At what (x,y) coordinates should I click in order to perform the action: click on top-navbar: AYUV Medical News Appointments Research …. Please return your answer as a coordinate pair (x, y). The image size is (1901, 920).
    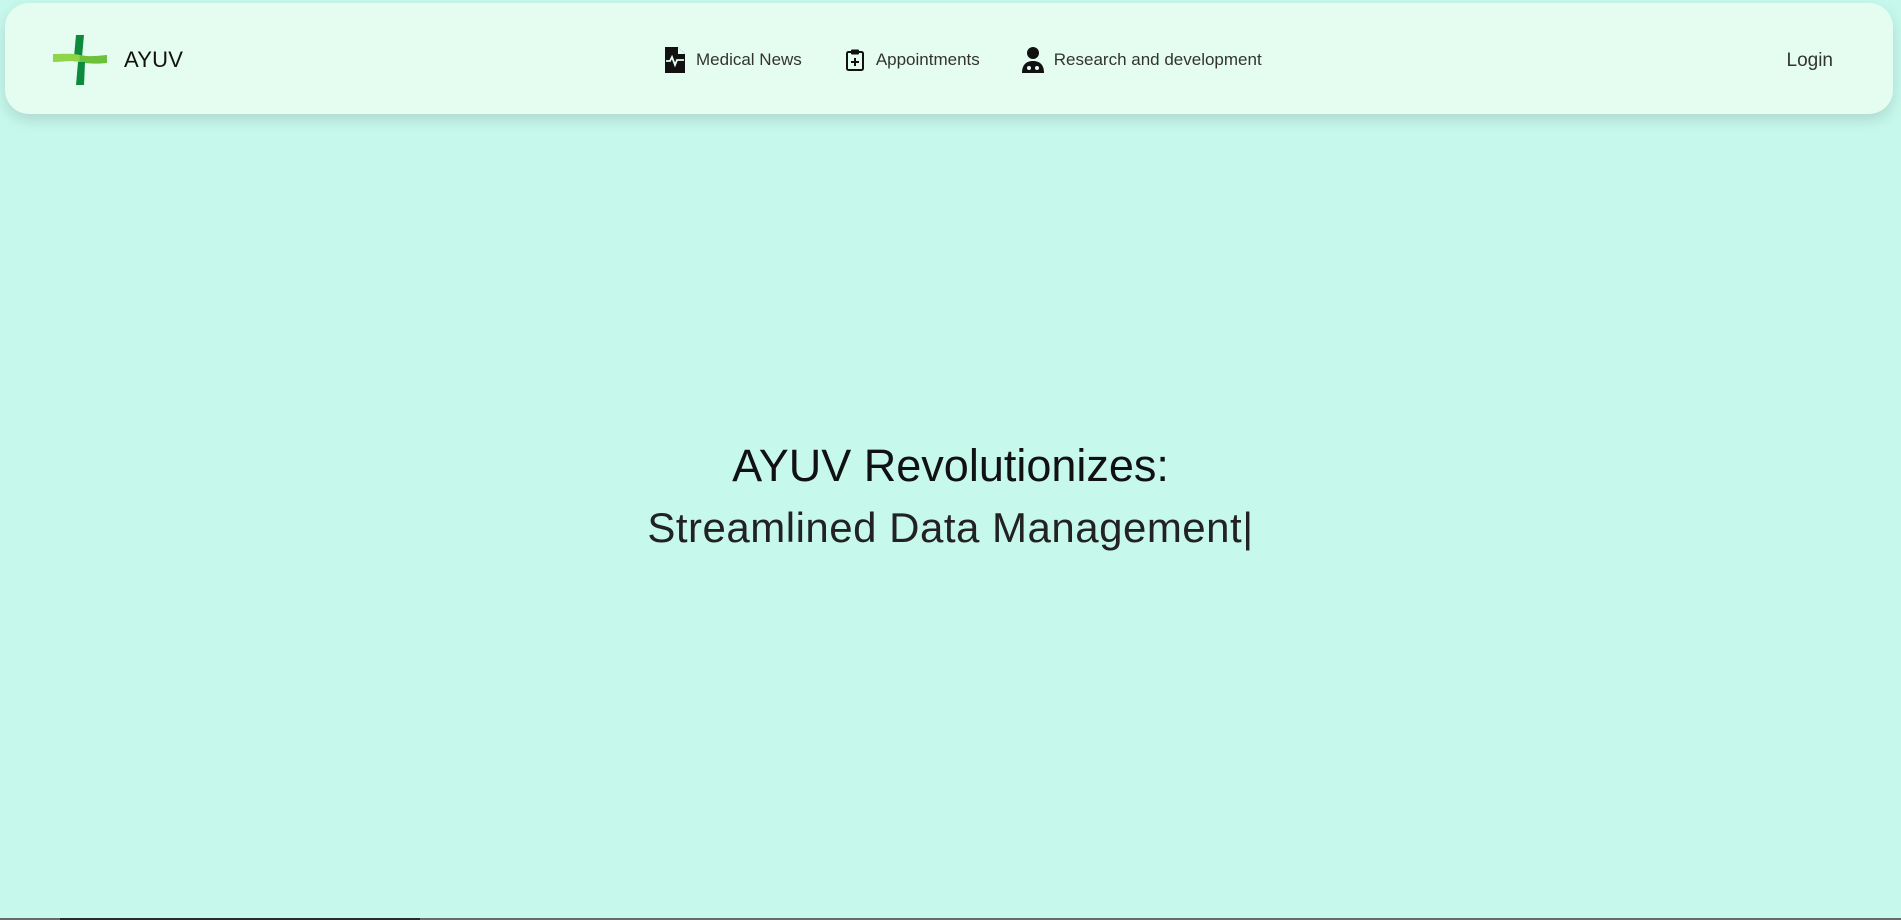
    Looking at the image, I should click on (949, 58).